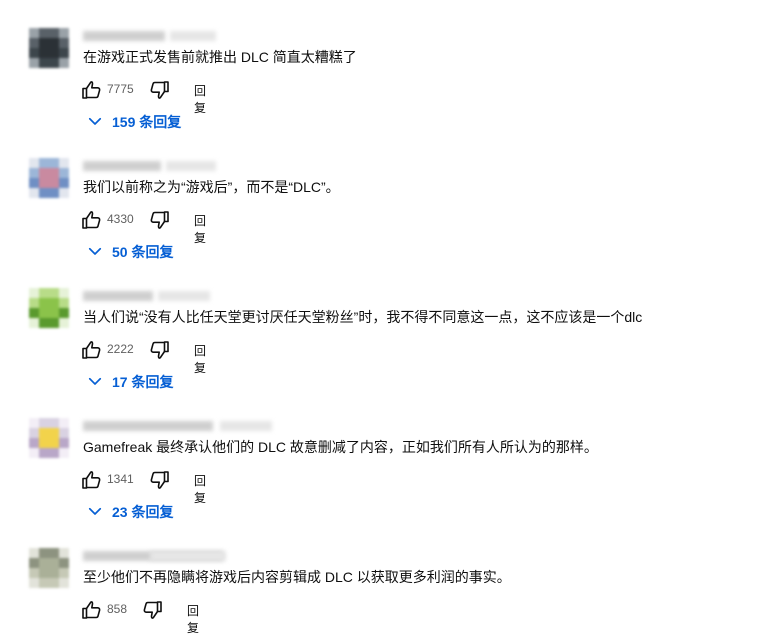  What do you see at coordinates (143, 512) in the screenshot?
I see `replies-count-label: 23 条回复` at bounding box center [143, 512].